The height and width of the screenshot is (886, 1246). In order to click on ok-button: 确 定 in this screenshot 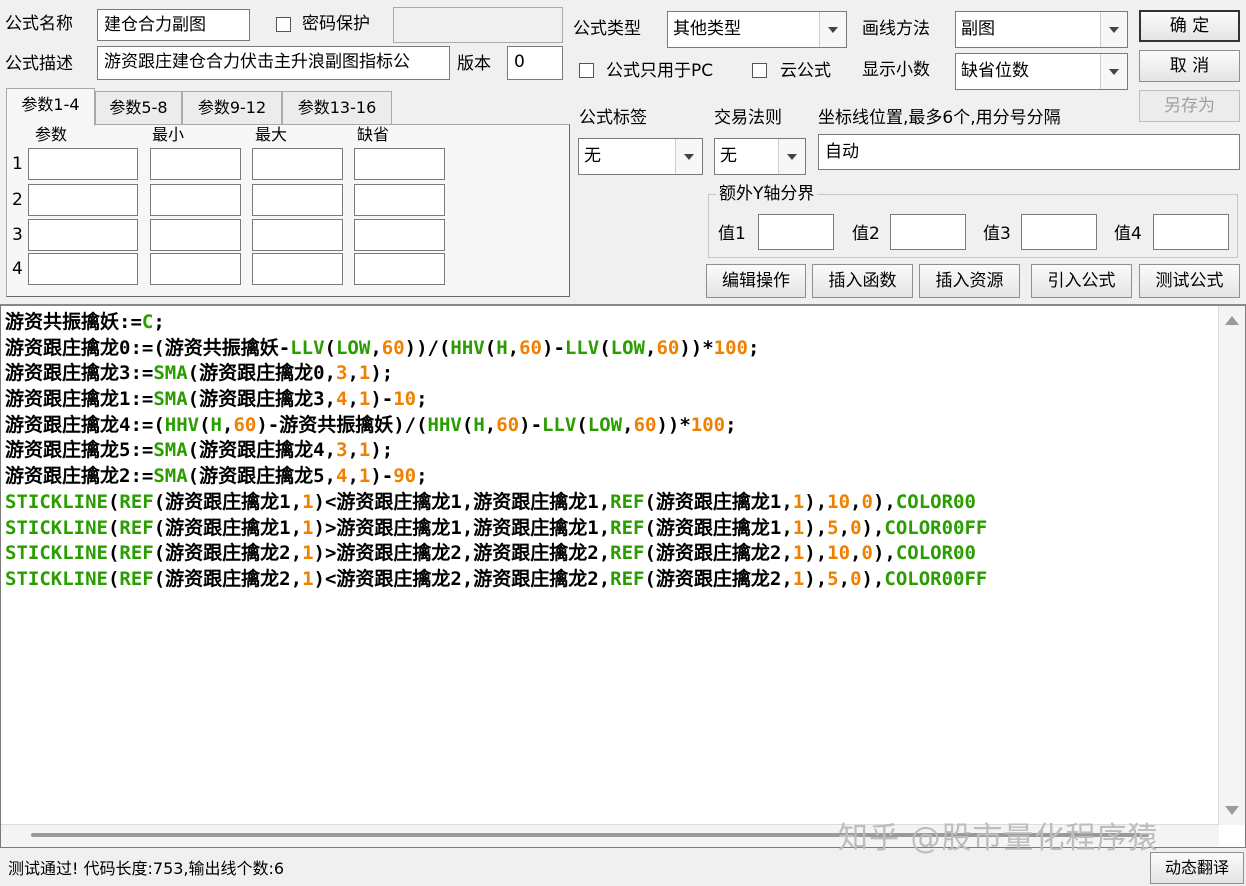, I will do `click(1189, 26)`.